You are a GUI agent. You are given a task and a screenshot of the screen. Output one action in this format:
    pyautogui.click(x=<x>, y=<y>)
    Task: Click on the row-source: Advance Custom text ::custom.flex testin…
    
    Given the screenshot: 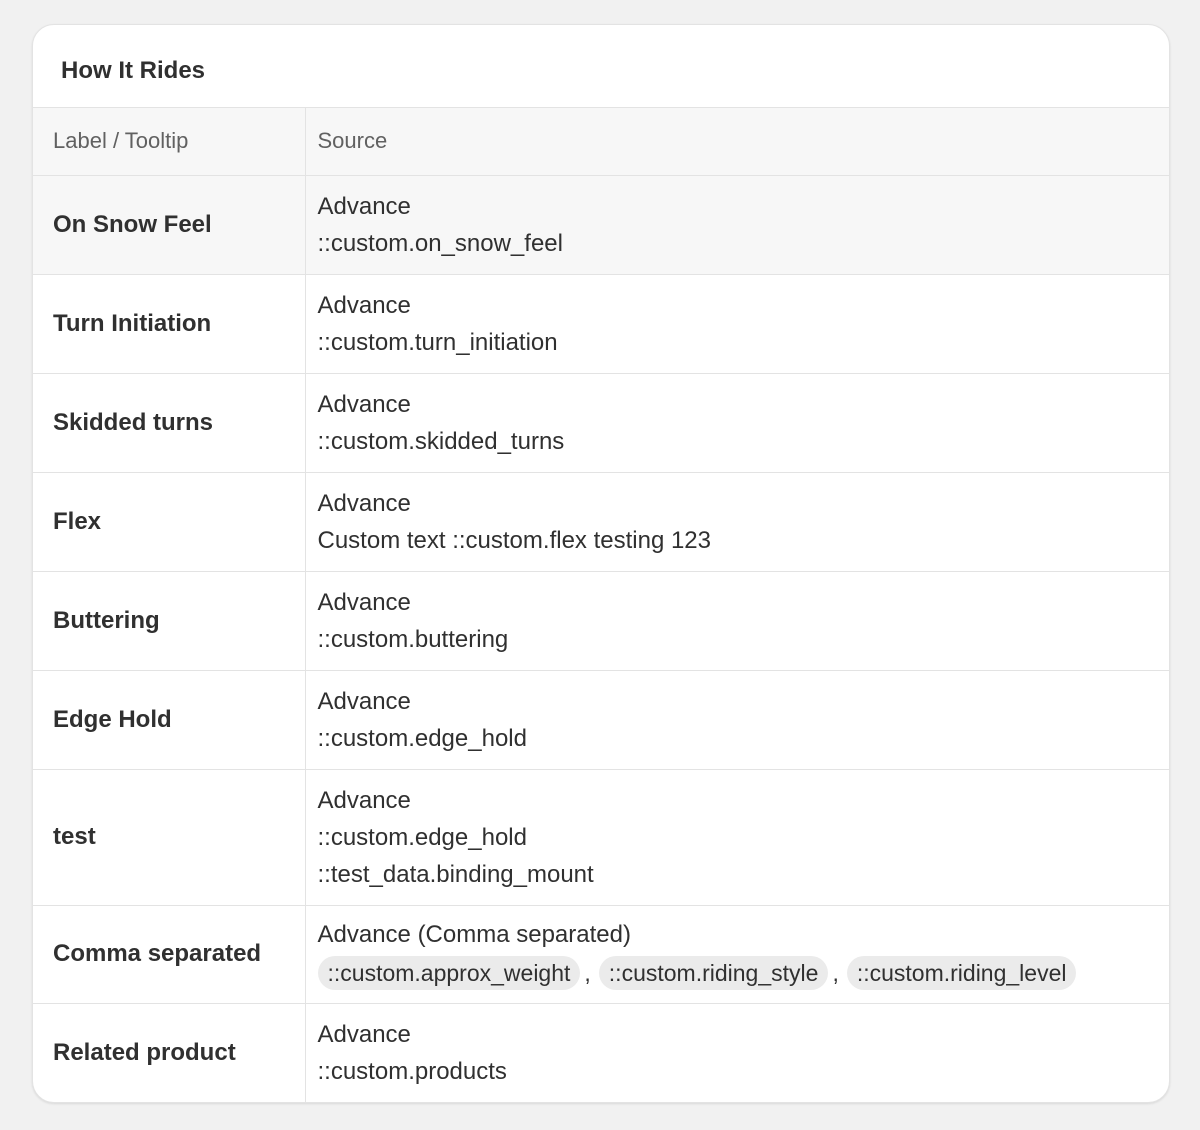 What is the action you would take?
    pyautogui.click(x=736, y=522)
    